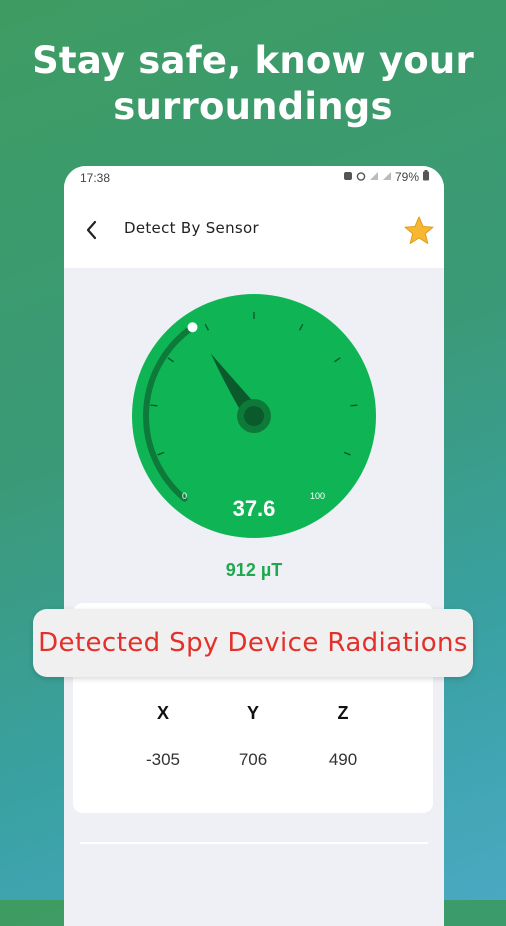 The height and width of the screenshot is (926, 506). I want to click on magnetic-field-value: 912 µT, so click(254, 570).